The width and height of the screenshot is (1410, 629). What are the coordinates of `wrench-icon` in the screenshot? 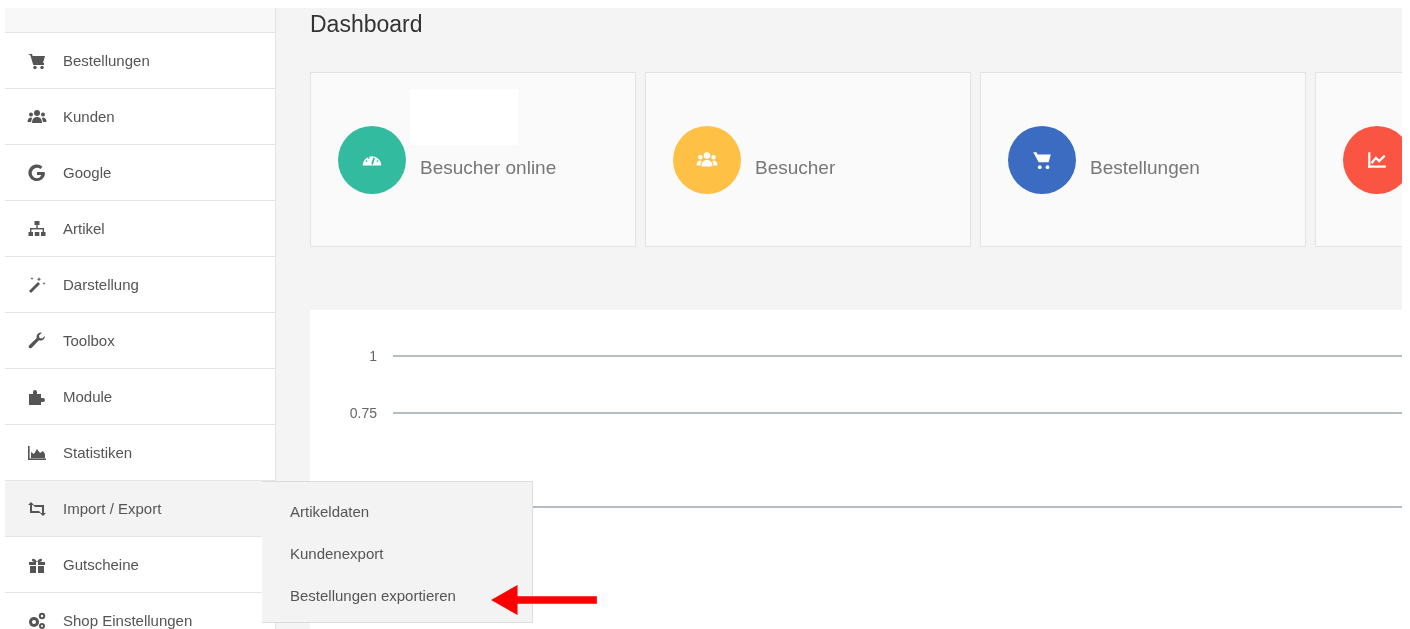 It's located at (37, 340).